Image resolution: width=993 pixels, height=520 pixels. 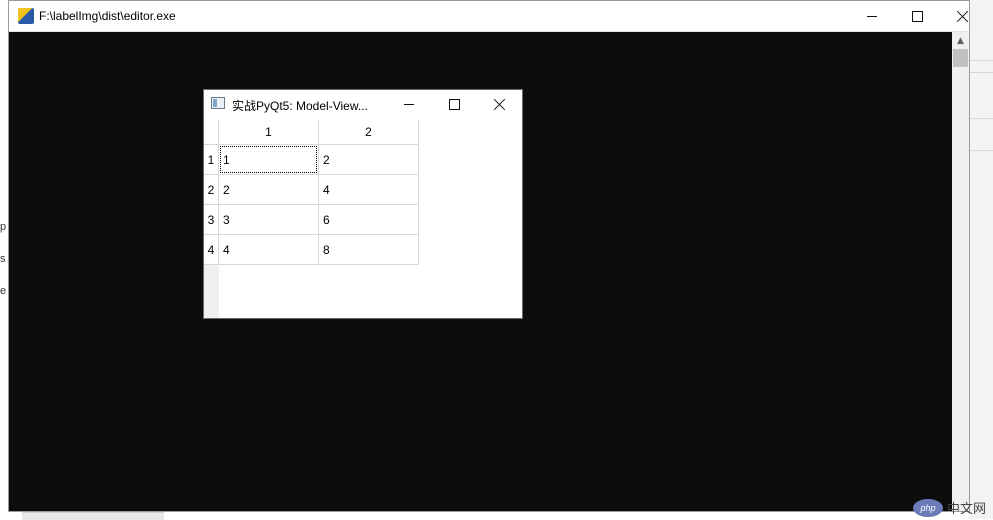 What do you see at coordinates (211, 132) in the screenshot?
I see `table-corner-button` at bounding box center [211, 132].